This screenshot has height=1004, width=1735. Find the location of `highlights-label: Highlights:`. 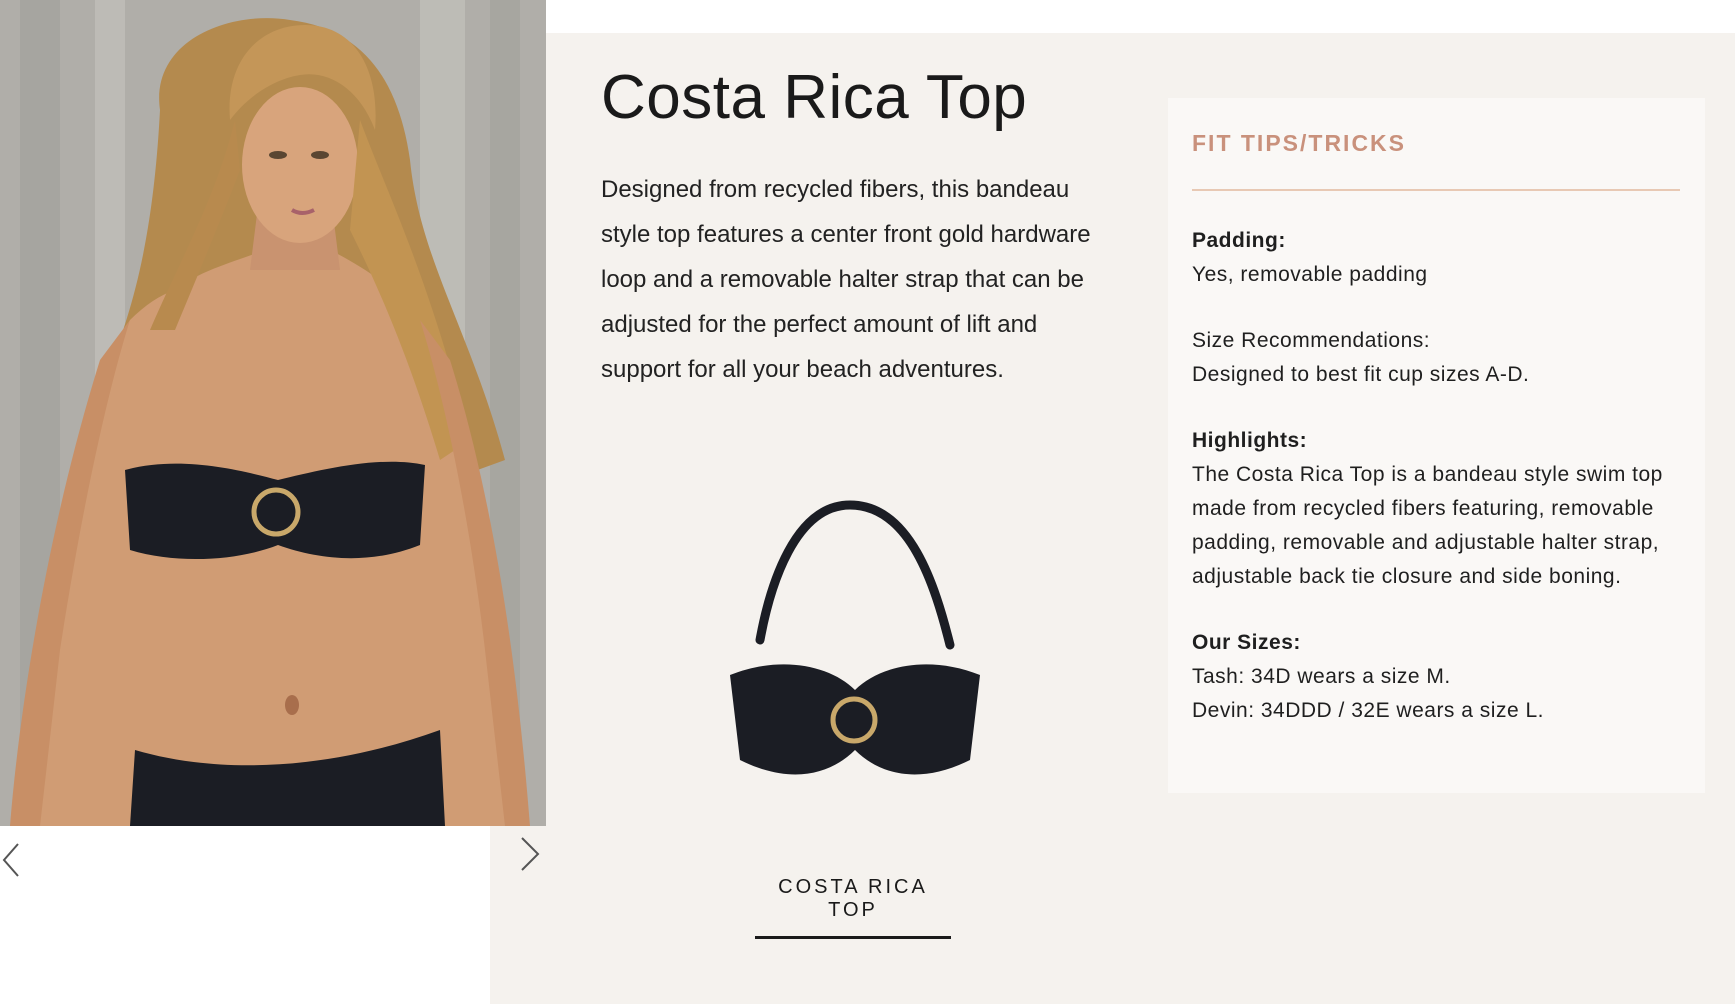

highlights-label: Highlights: is located at coordinates (1250, 440).